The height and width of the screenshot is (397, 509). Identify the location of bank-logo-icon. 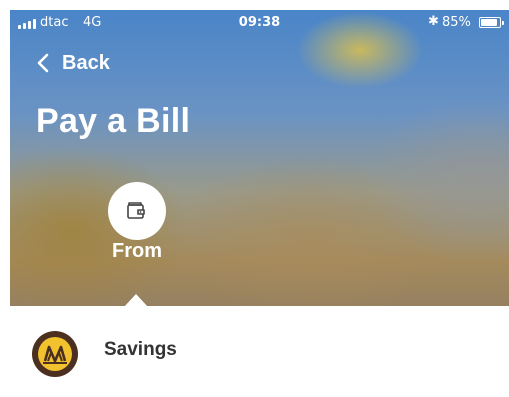
(55, 354).